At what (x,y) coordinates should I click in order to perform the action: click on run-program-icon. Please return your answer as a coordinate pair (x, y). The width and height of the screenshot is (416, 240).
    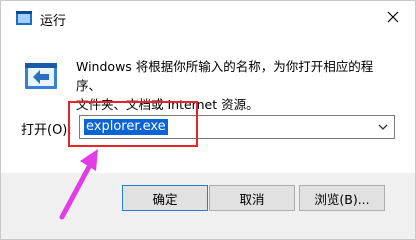
    Looking at the image, I should click on (41, 76).